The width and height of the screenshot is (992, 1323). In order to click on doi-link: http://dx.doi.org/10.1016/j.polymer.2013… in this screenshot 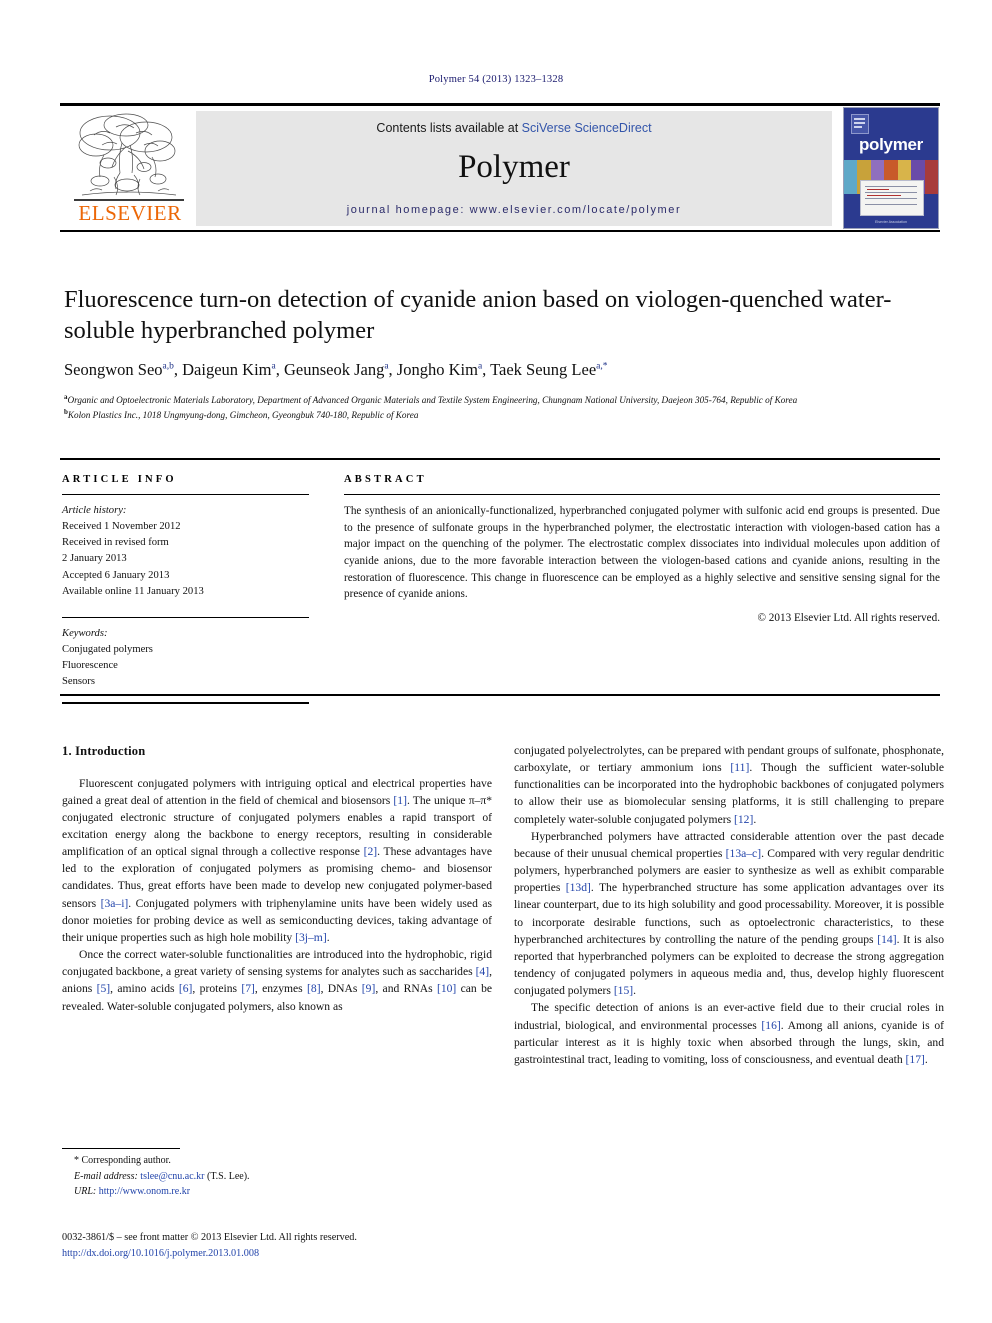, I will do `click(292, 1254)`.